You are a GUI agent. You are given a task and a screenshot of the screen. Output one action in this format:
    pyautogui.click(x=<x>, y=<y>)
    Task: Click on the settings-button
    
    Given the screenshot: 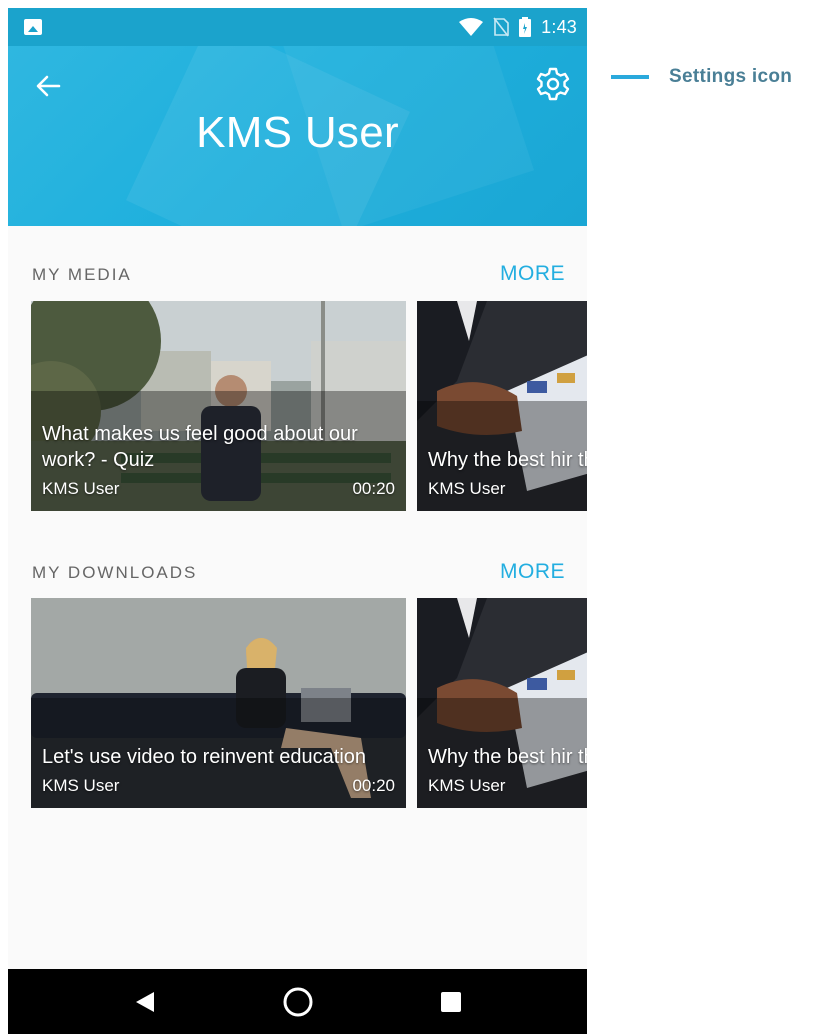 What is the action you would take?
    pyautogui.click(x=553, y=84)
    